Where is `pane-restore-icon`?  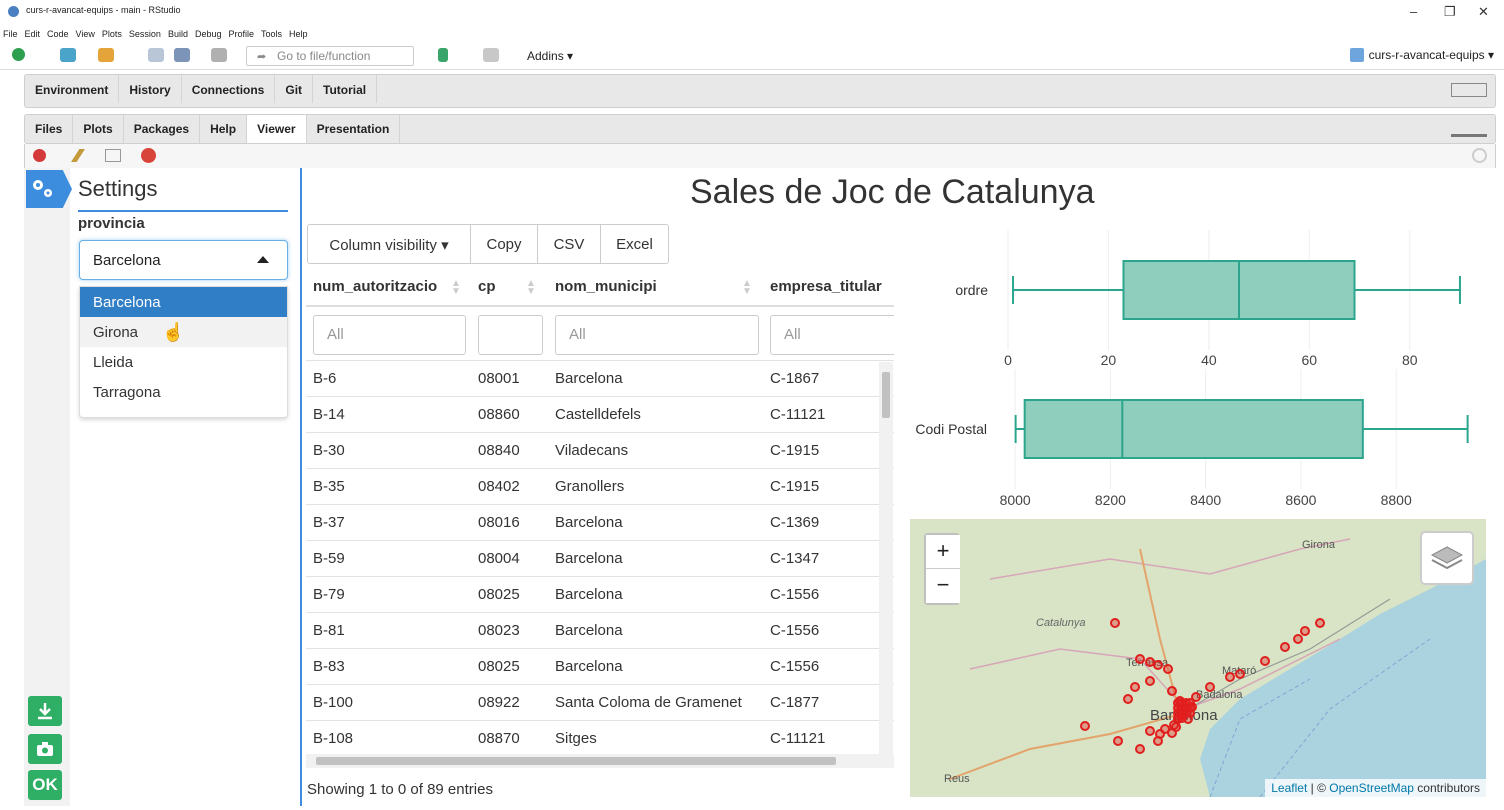
pane-restore-icon is located at coordinates (1469, 90).